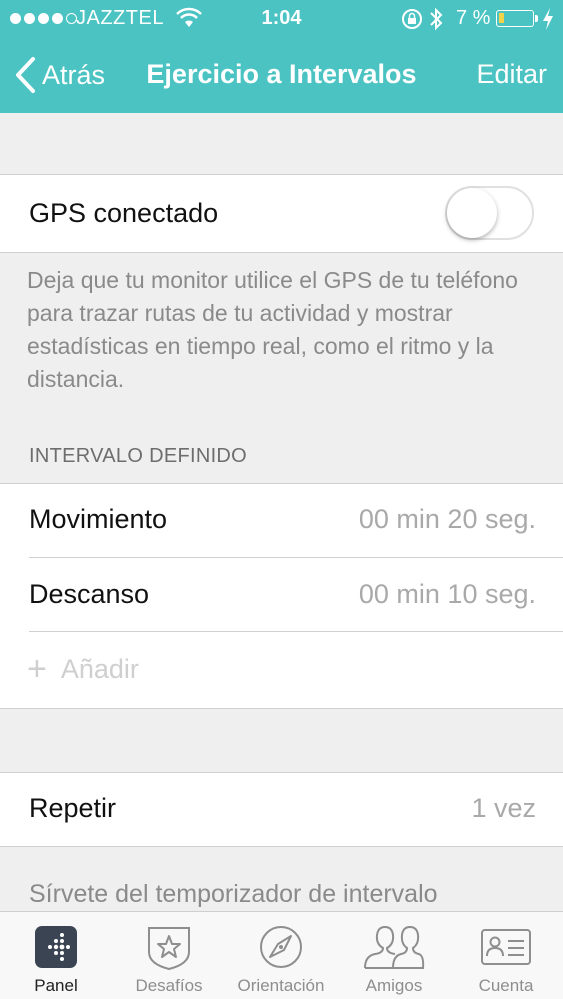 The image size is (563, 999). Describe the element at coordinates (281, 75) in the screenshot. I see `navigation-bar: Atrás Ejercicio a Intervalos Editar` at that location.